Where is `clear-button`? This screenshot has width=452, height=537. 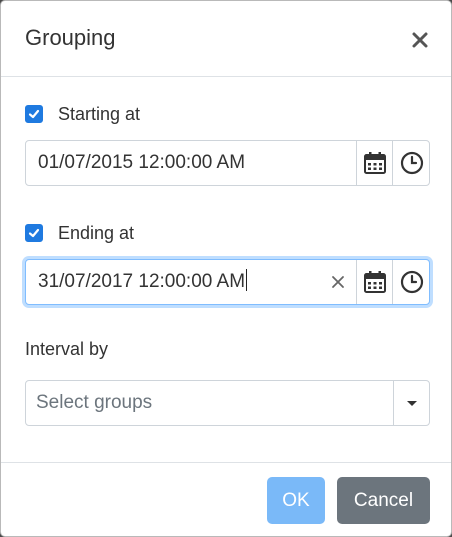
clear-button is located at coordinates (338, 282).